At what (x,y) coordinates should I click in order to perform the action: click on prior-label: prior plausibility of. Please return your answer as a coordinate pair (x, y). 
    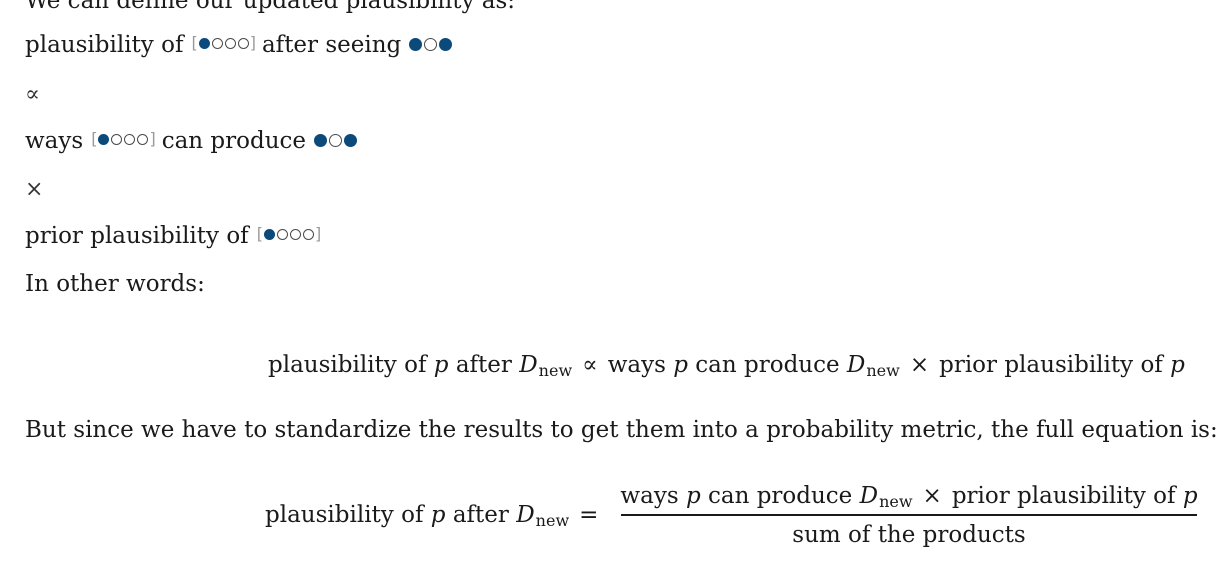
    Looking at the image, I should click on (137, 236).